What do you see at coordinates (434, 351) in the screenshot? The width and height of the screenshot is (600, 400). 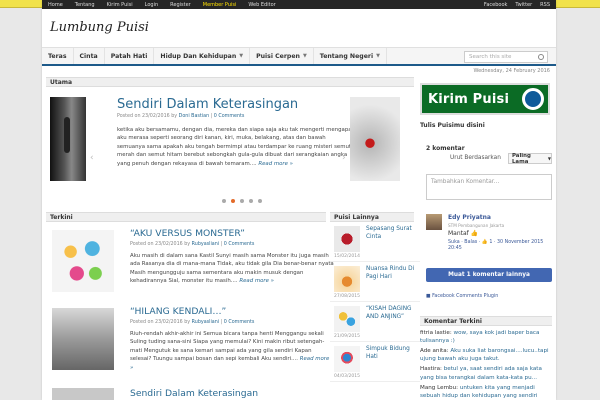 I see `comment-author: Ade anita:` at bounding box center [434, 351].